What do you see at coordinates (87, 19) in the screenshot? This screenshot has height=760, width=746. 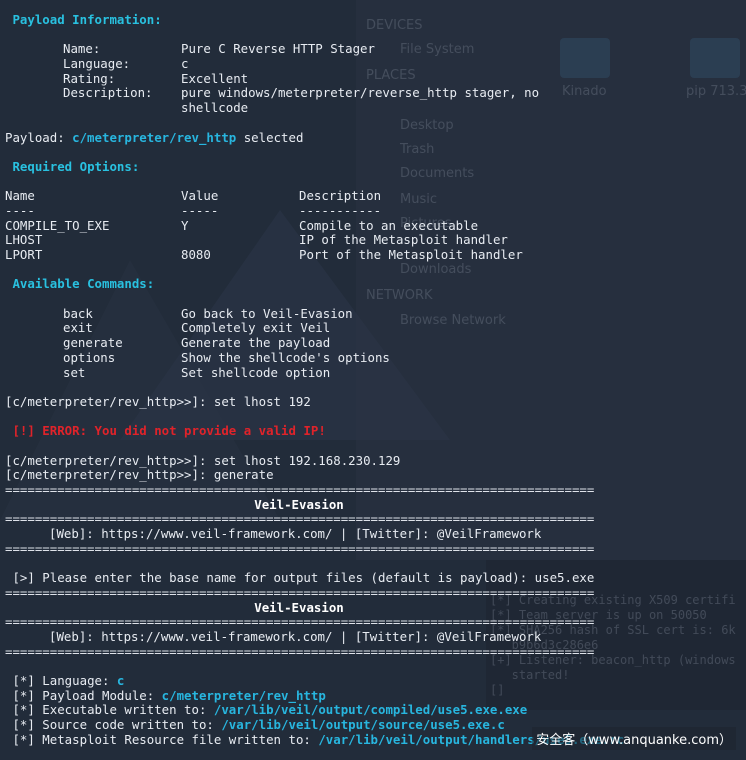 I see `section-header-payload-info: Payload Information:` at bounding box center [87, 19].